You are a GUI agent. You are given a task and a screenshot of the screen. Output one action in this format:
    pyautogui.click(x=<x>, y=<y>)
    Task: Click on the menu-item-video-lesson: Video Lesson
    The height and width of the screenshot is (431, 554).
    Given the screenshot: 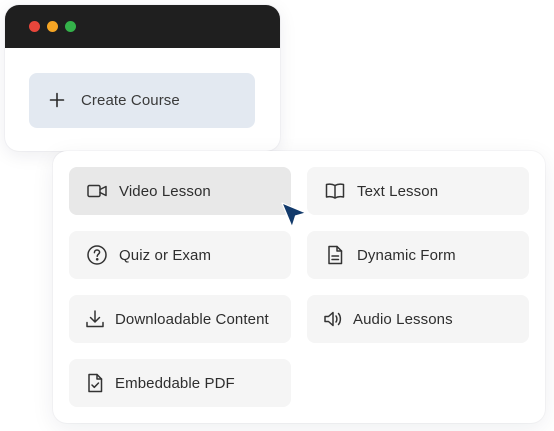 What is the action you would take?
    pyautogui.click(x=180, y=191)
    